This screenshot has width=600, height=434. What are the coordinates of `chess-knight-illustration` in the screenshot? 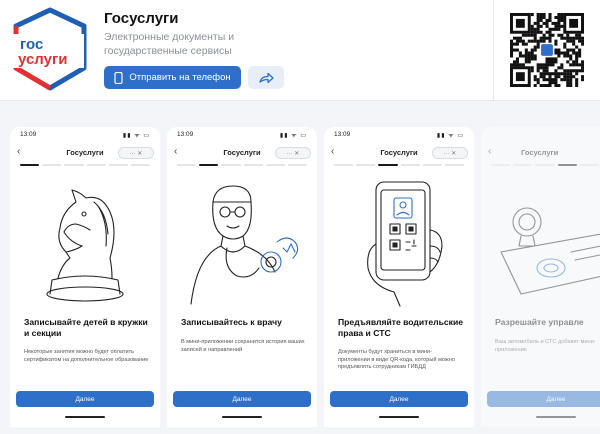 It's located at (85, 239).